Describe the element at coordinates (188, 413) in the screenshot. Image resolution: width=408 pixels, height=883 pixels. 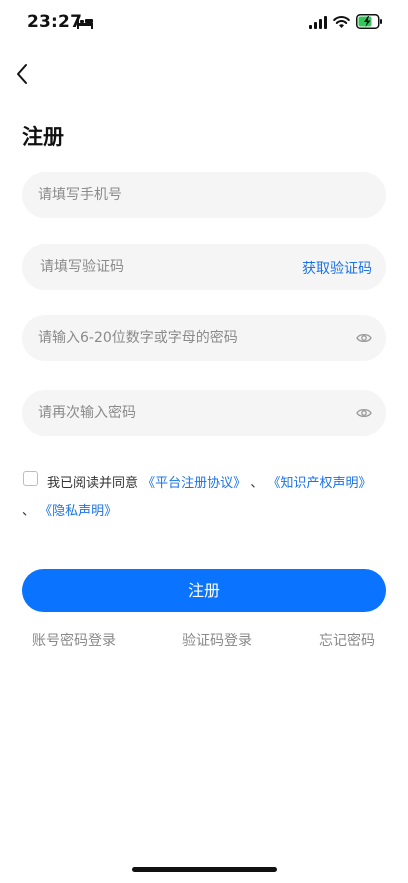
I see `confirm-password-input` at that location.